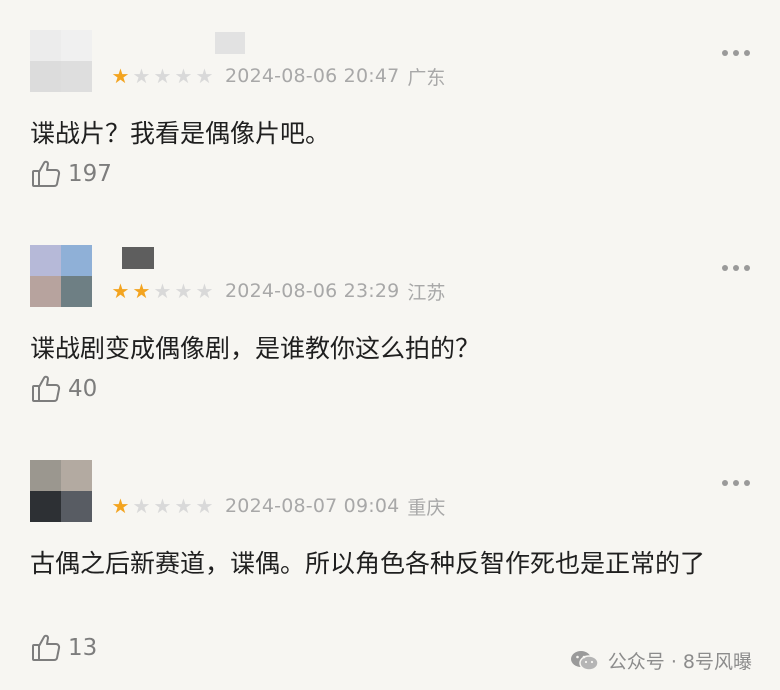 The height and width of the screenshot is (690, 780). I want to click on comment-meta: ★ ★ ★ ★ ★ 2024-08-06 20:47 广东, so click(278, 76).